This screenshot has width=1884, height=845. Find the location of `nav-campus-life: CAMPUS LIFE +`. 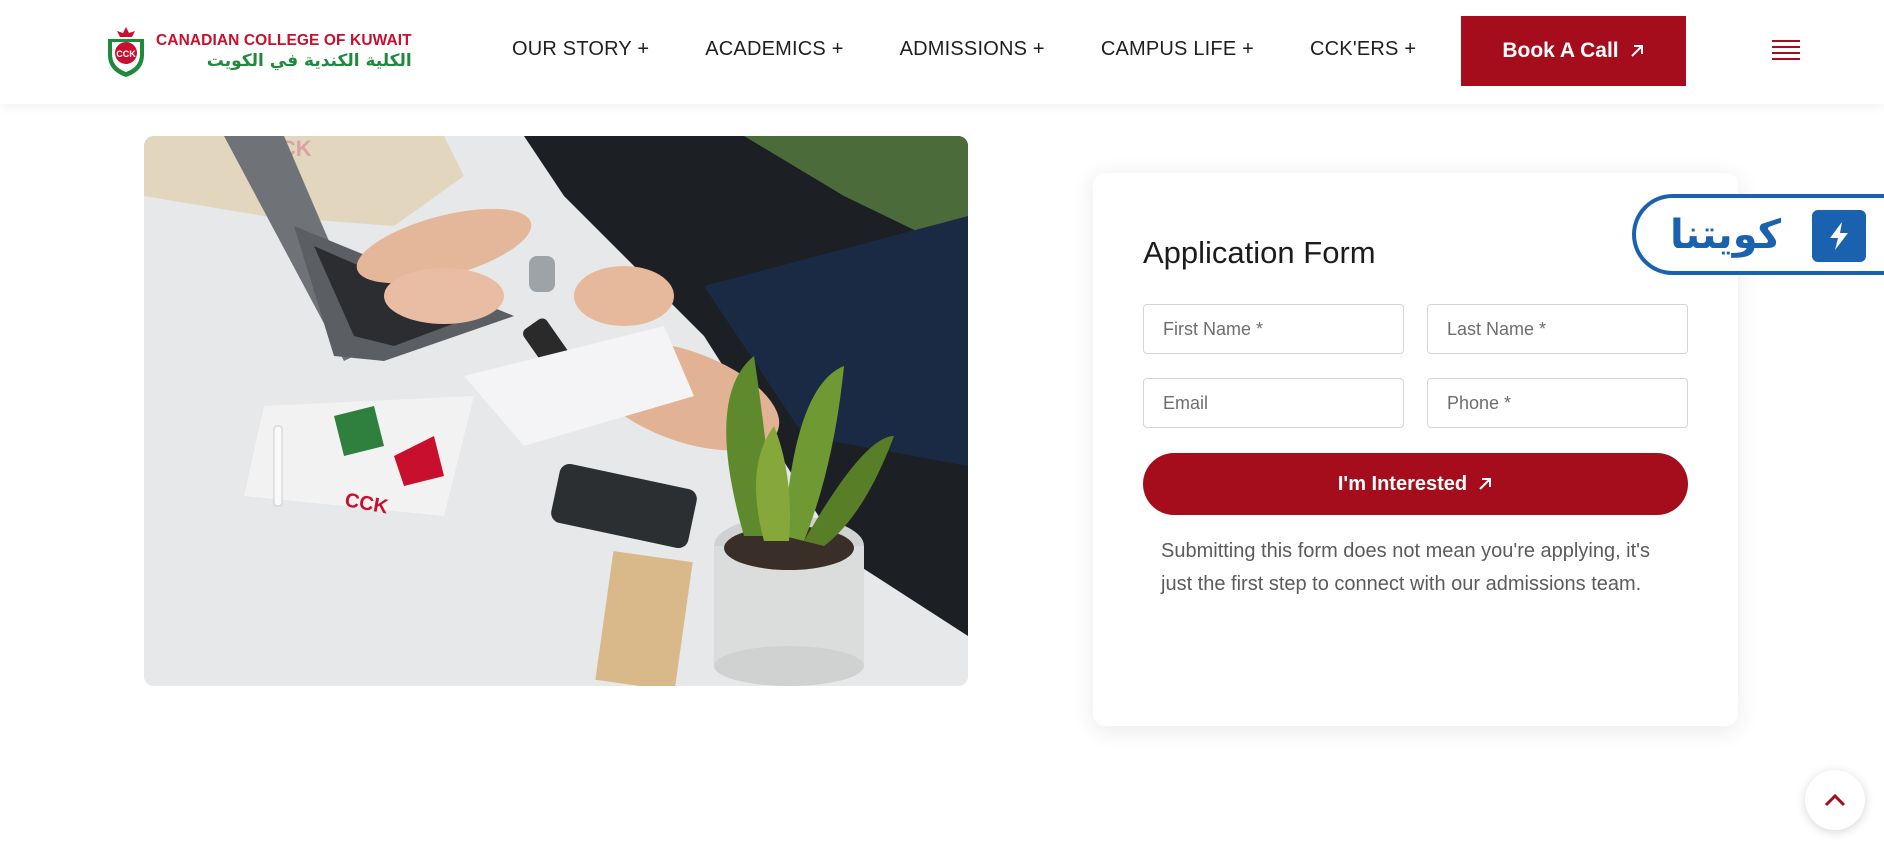

nav-campus-life: CAMPUS LIFE + is located at coordinates (1177, 49).